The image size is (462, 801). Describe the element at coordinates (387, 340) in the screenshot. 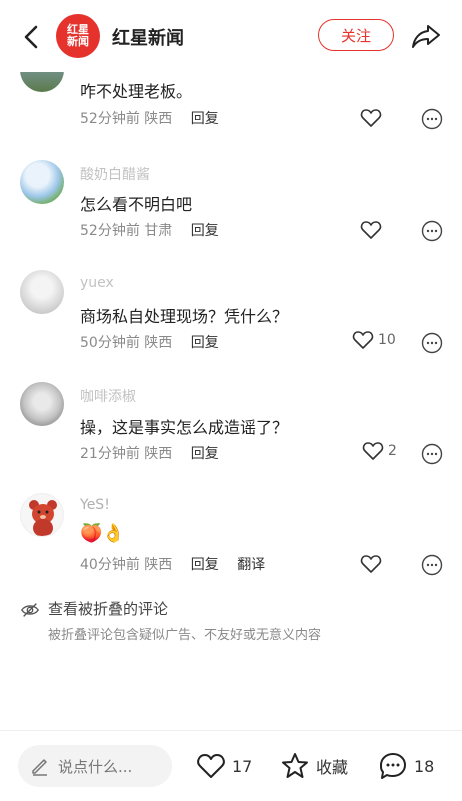

I see `like-count: 10` at that location.